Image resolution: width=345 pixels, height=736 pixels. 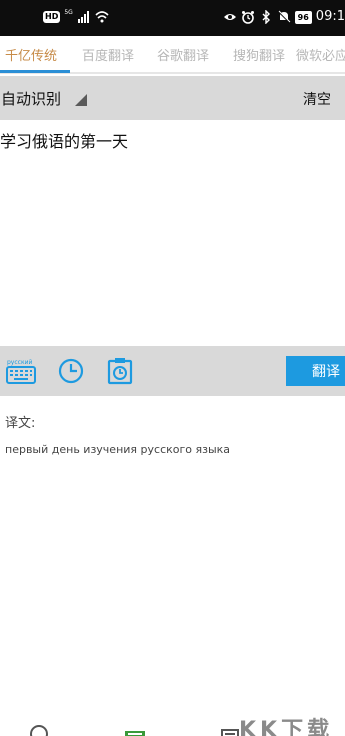 What do you see at coordinates (52, 17) in the screenshot?
I see `hd-badge: HD` at bounding box center [52, 17].